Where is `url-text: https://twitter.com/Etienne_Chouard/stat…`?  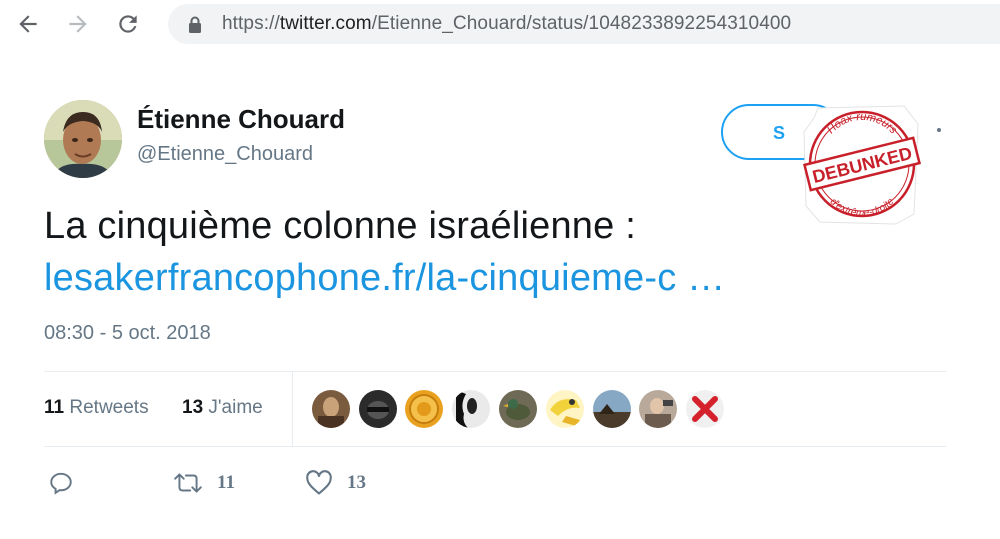
url-text: https://twitter.com/Etienne_Chouard/stat… is located at coordinates (506, 24).